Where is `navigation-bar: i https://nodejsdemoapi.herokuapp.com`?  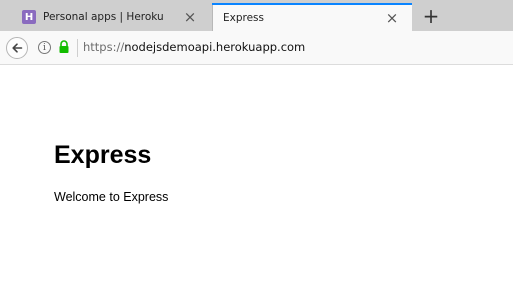 navigation-bar: i https://nodejsdemoapi.herokuapp.com is located at coordinates (256, 48).